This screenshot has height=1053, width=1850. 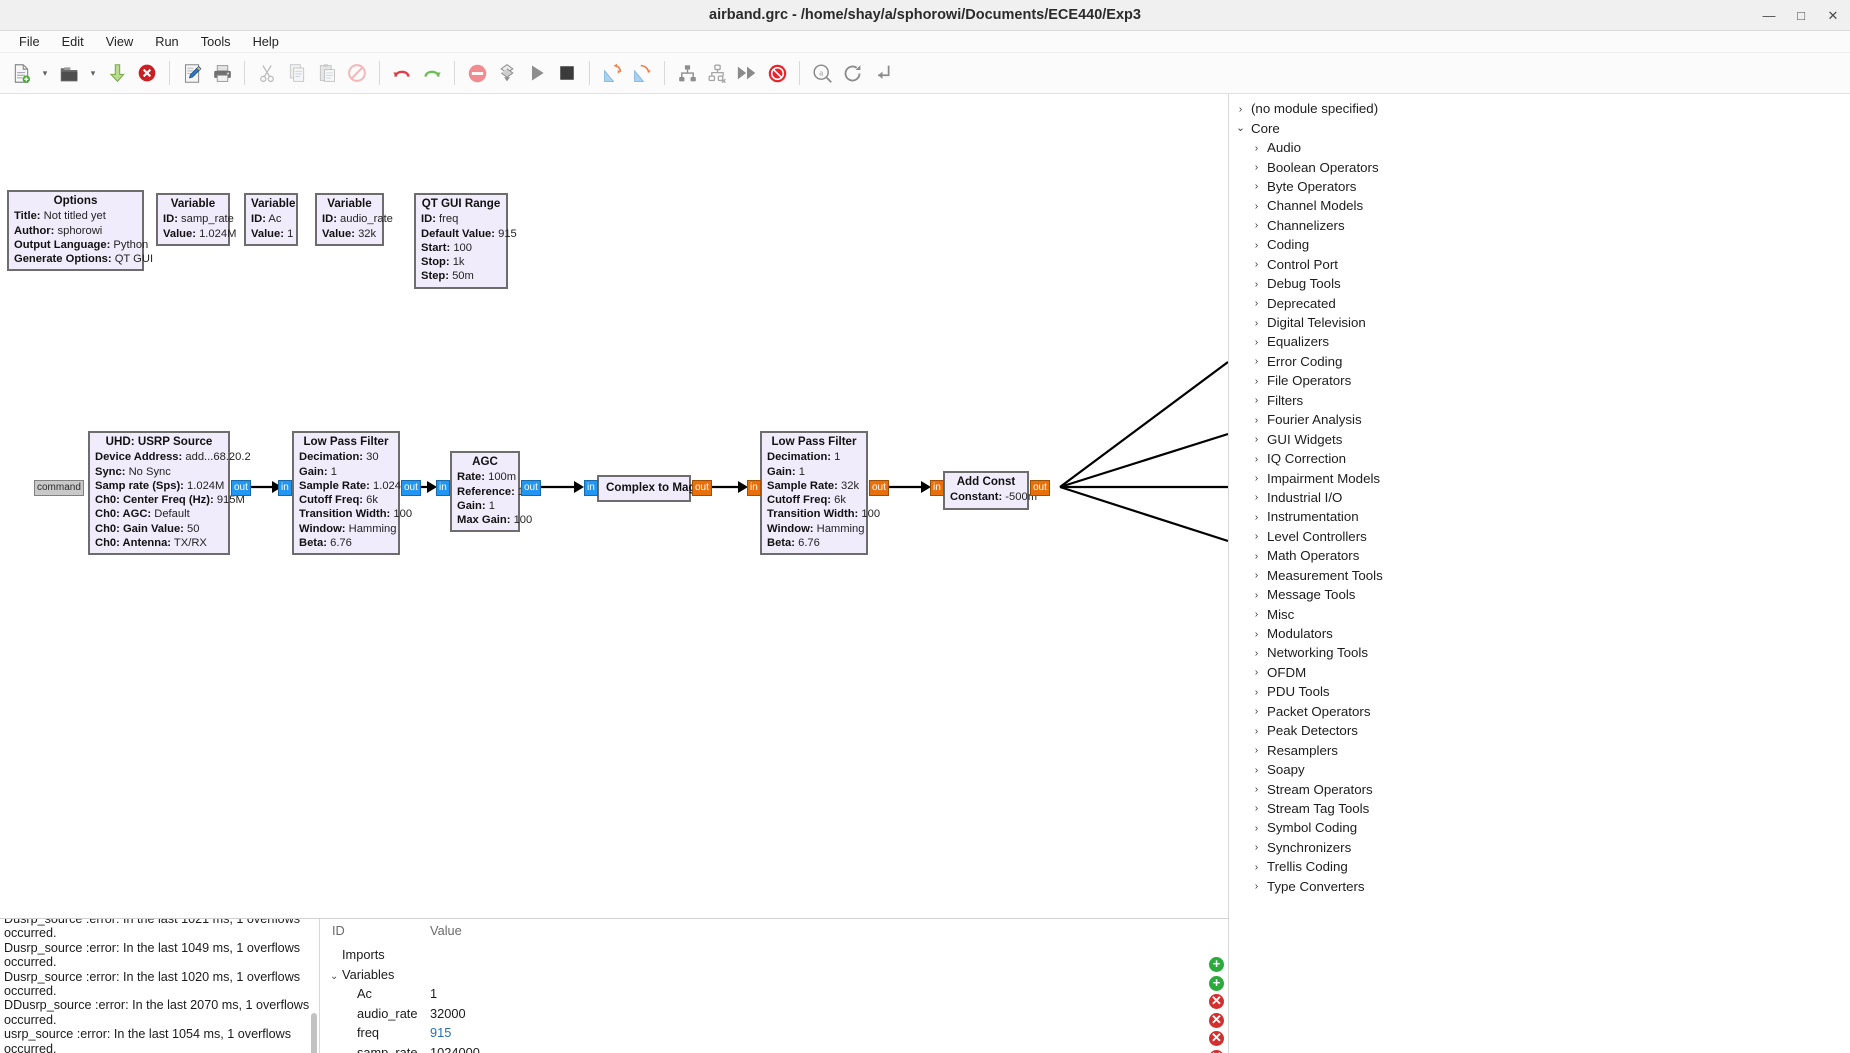 I want to click on print-icon, so click(x=222, y=73).